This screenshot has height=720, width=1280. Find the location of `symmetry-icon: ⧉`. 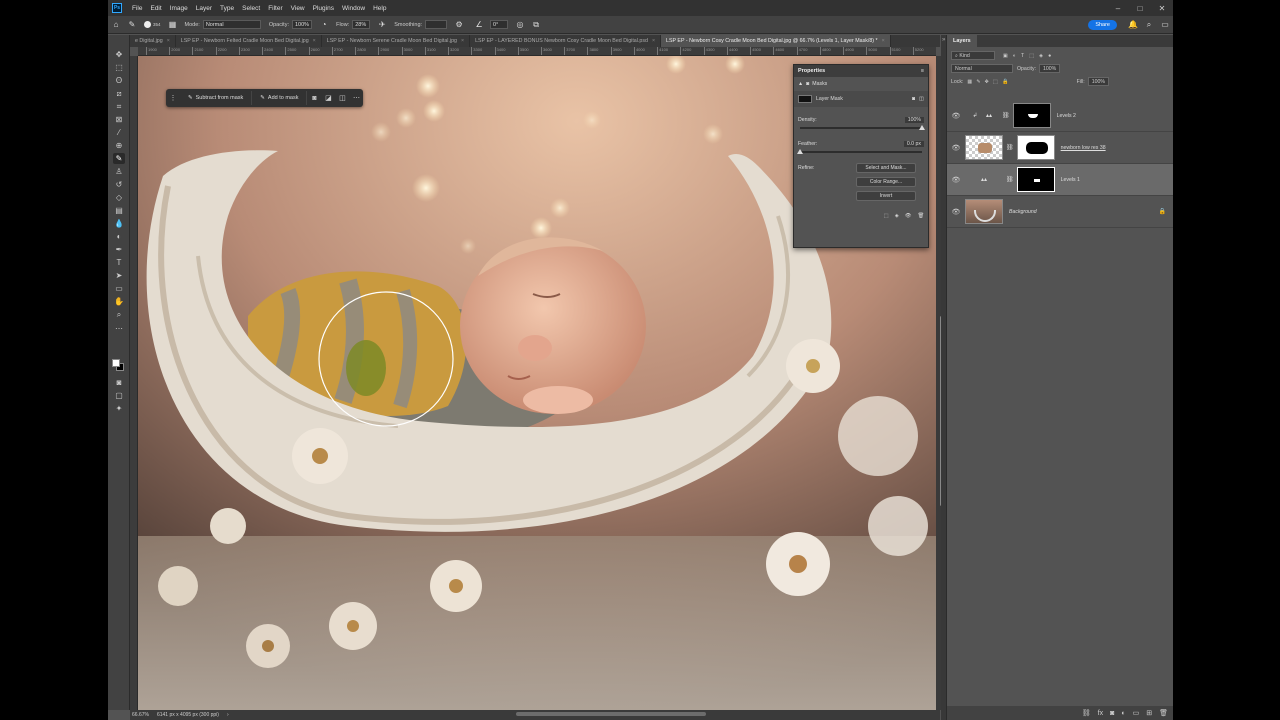

symmetry-icon: ⧉ is located at coordinates (536, 25).